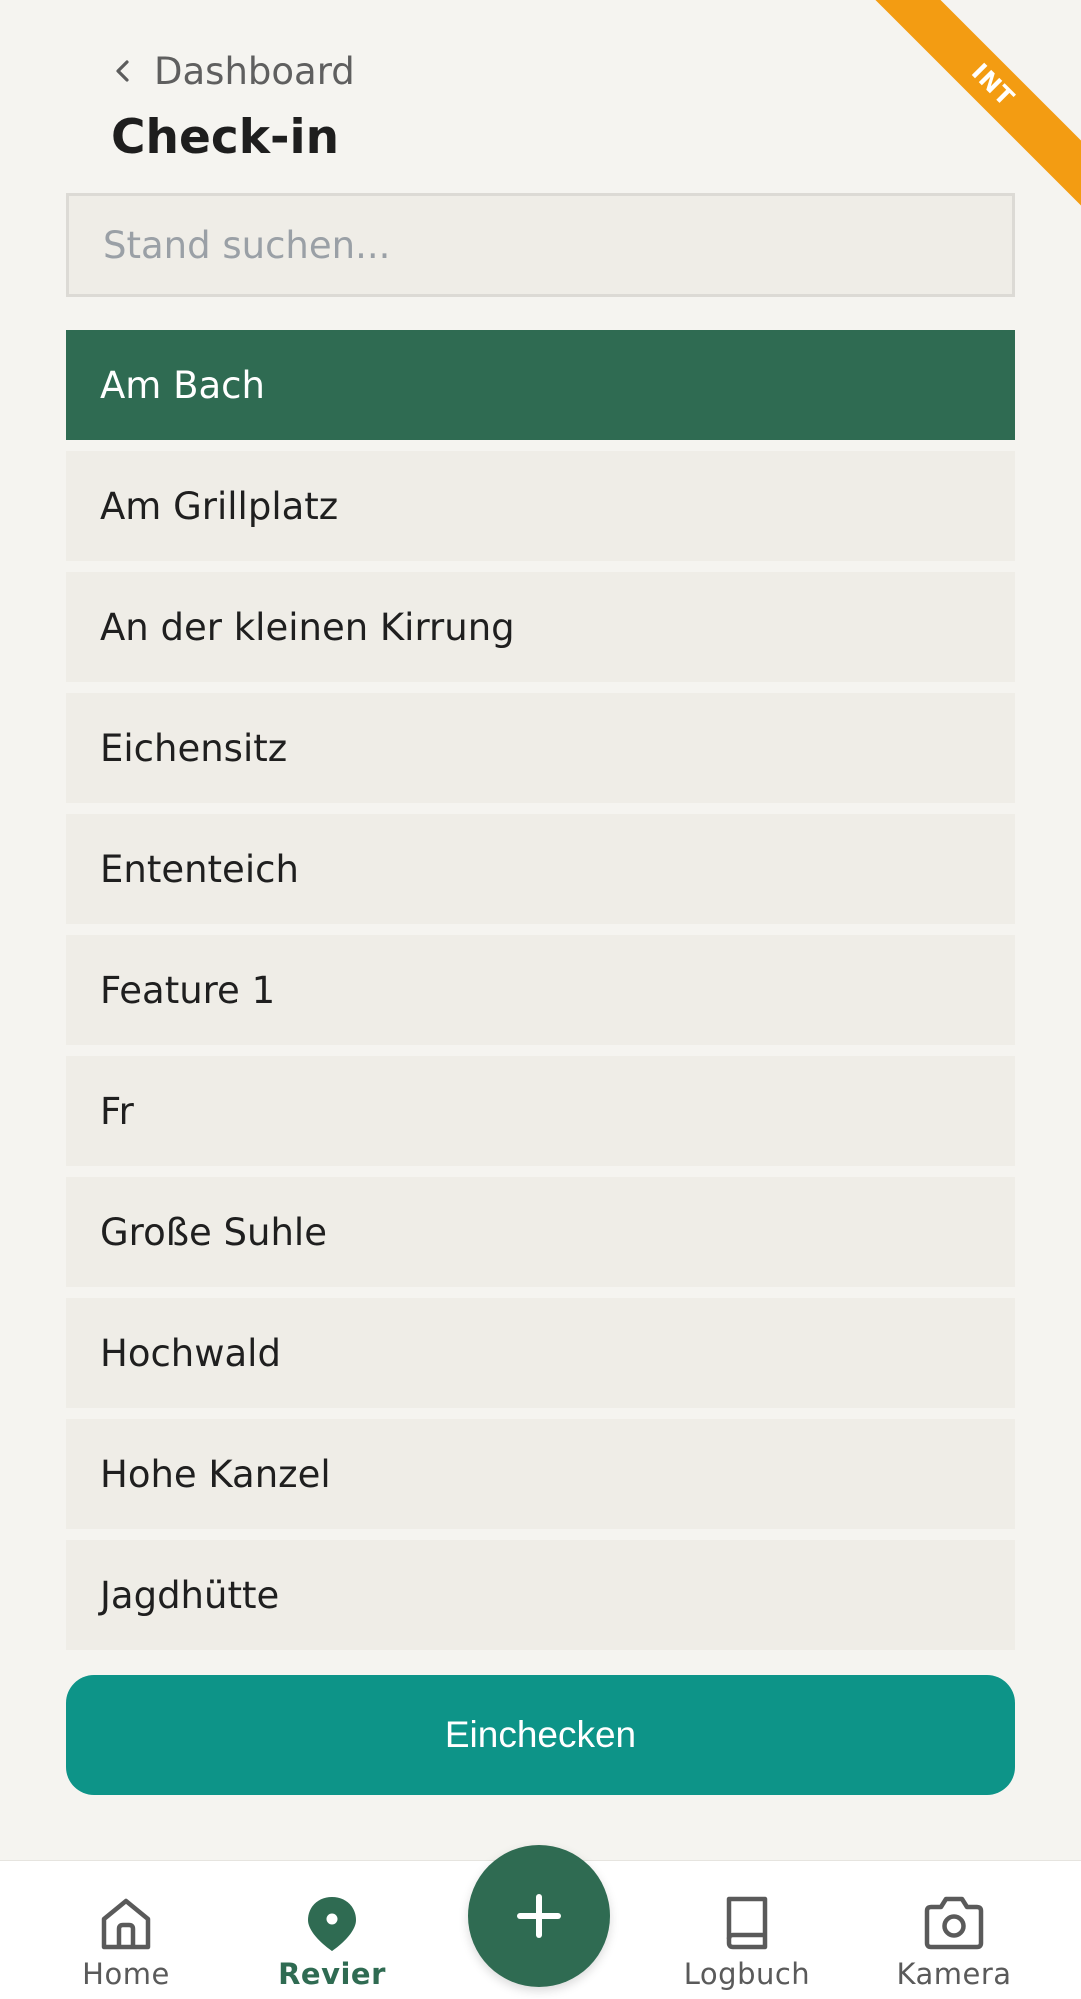 The width and height of the screenshot is (1081, 1999). Describe the element at coordinates (540, 385) in the screenshot. I see `stand-item: Am Bach` at that location.